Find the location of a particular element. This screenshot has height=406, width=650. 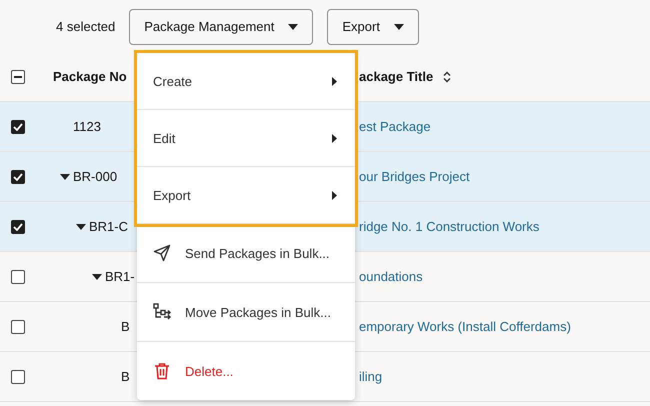

dropdown-button: Package Management is located at coordinates (221, 26).